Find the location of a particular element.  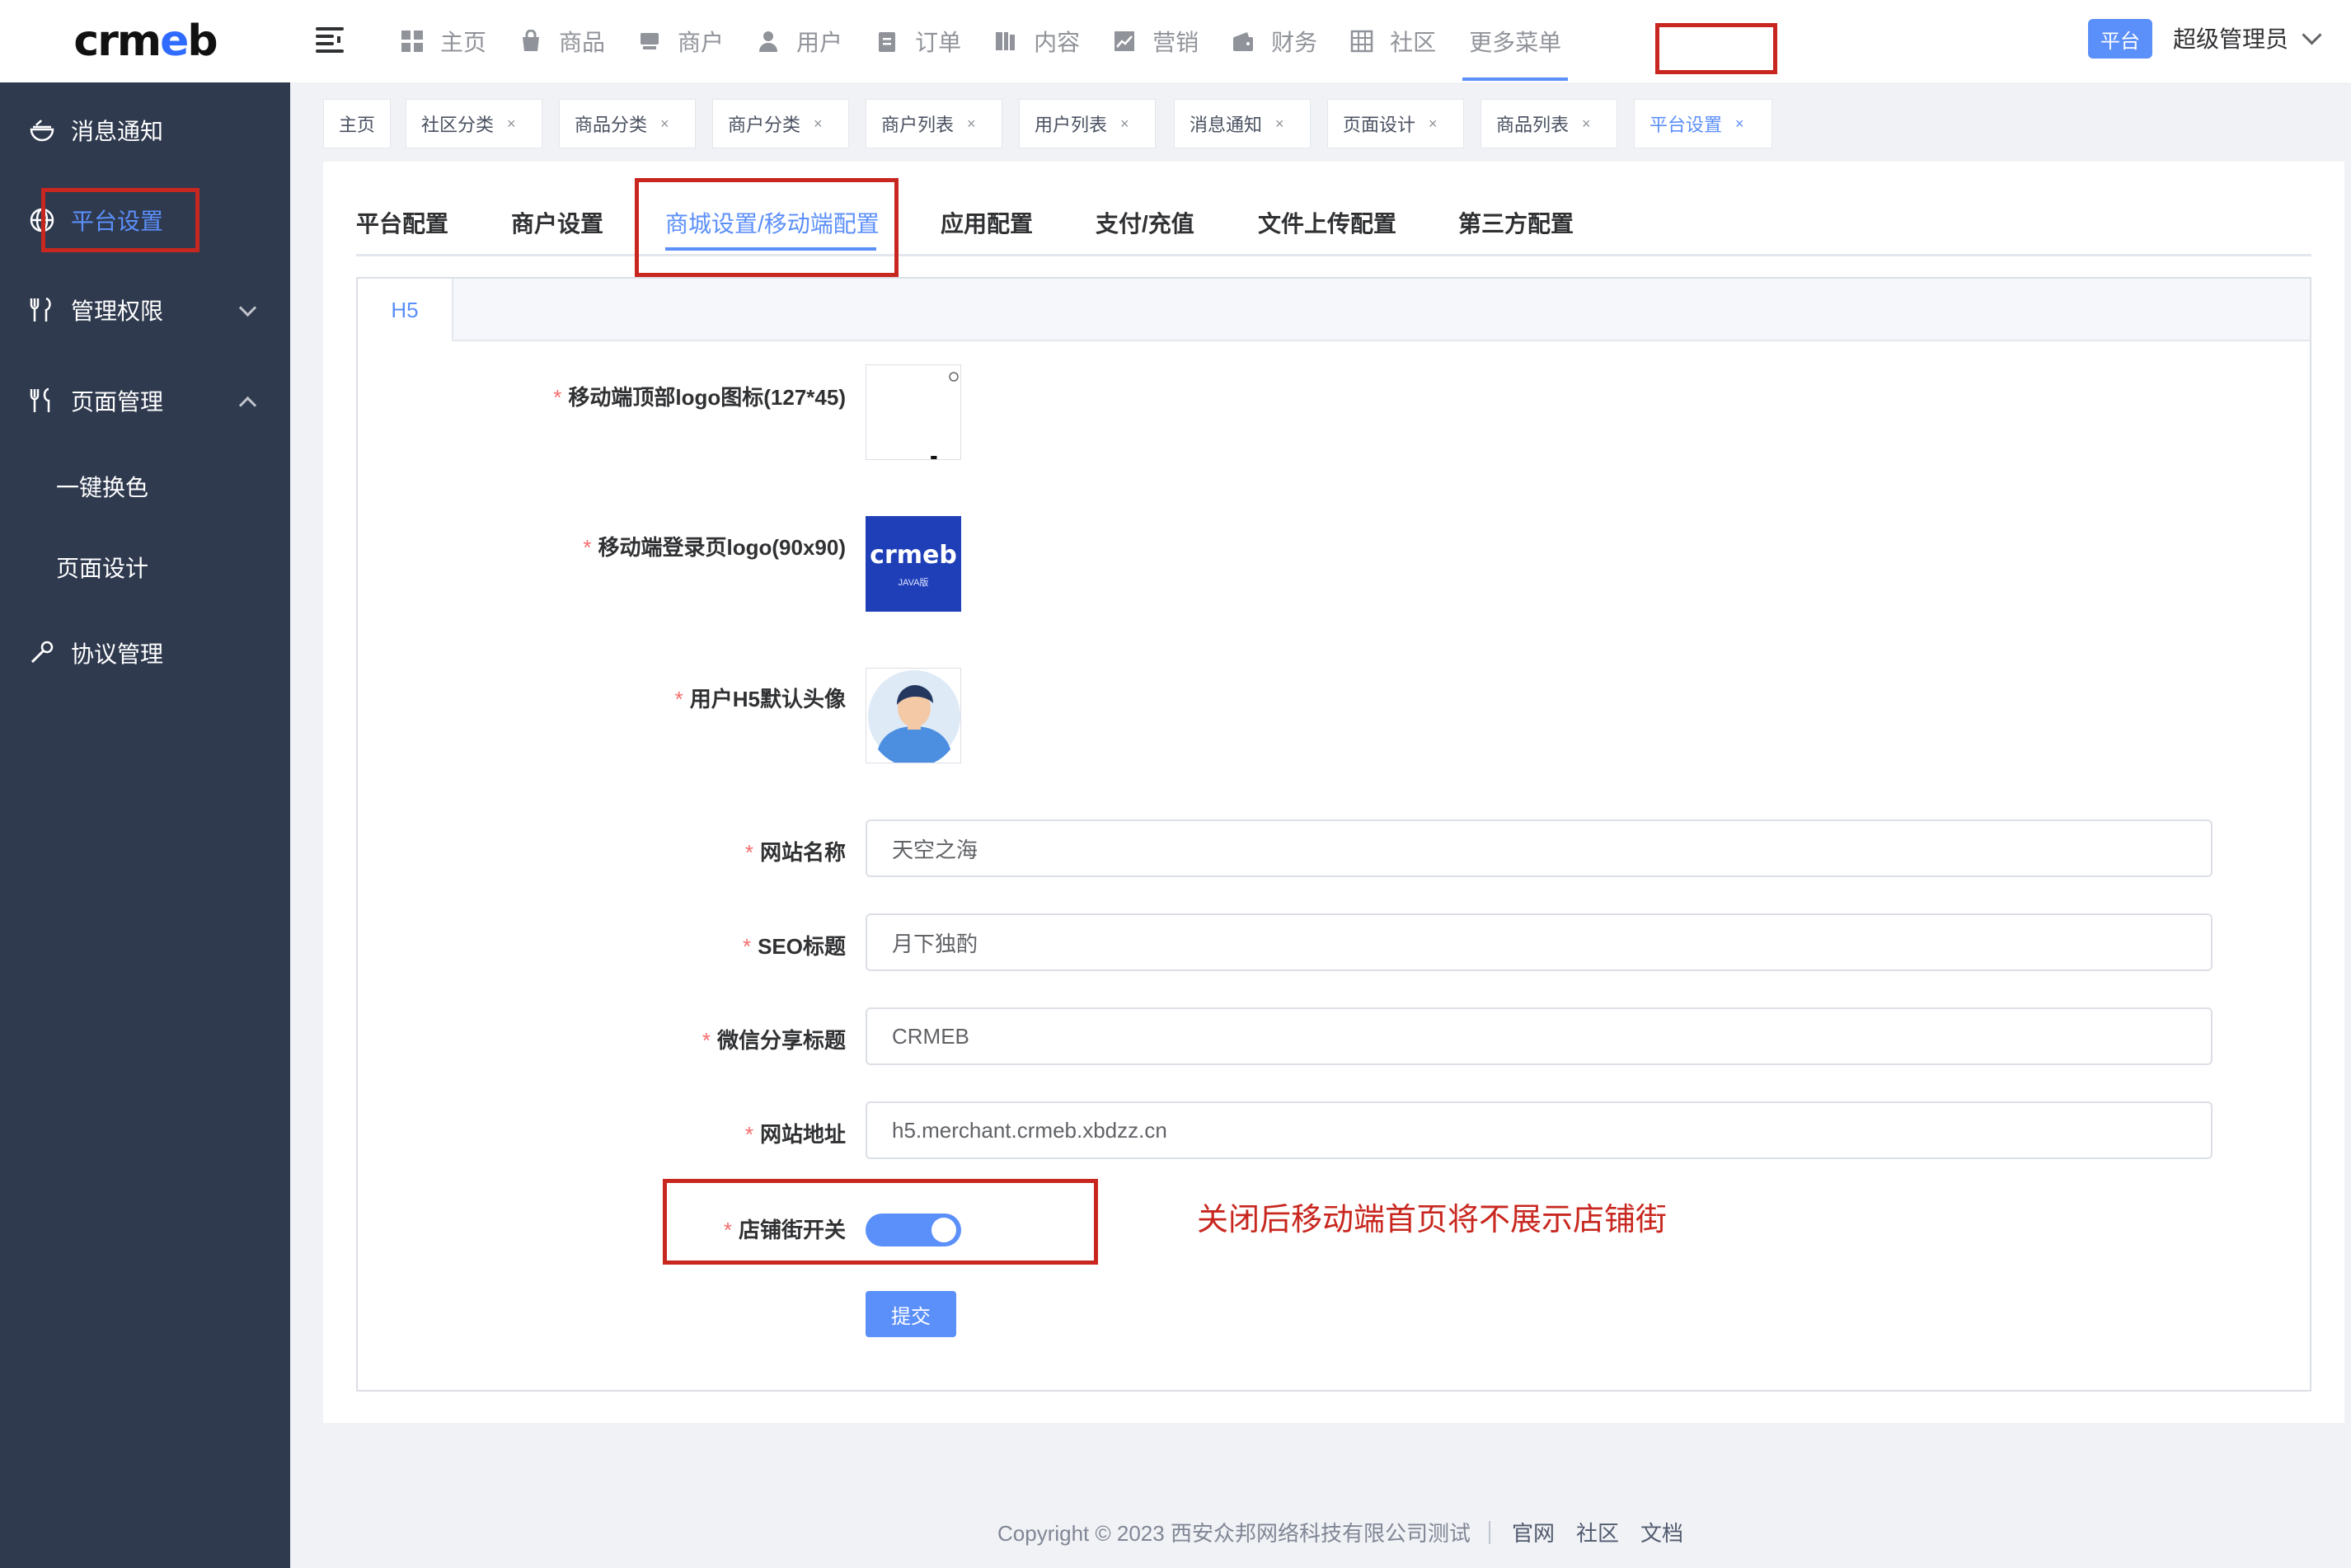

tag-notifications: 消息通知 × is located at coordinates (1242, 123).